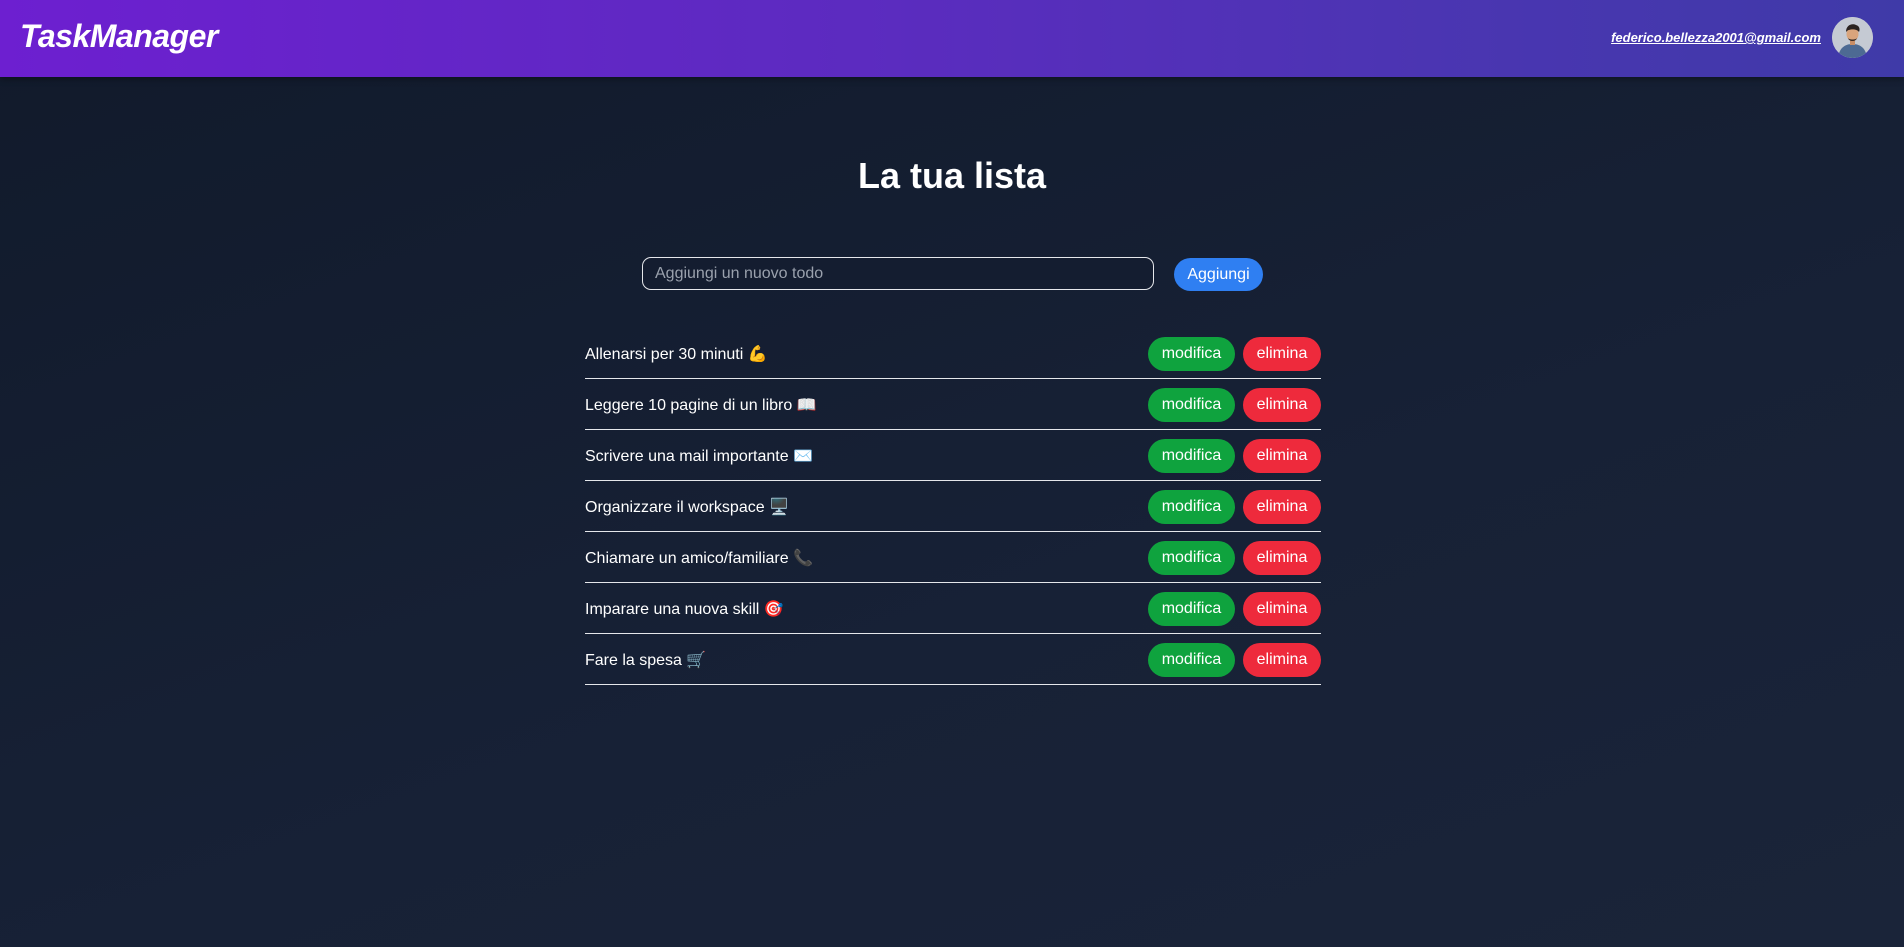  I want to click on todo-text: Leggere 10 pagine di un libro 📖, so click(701, 405).